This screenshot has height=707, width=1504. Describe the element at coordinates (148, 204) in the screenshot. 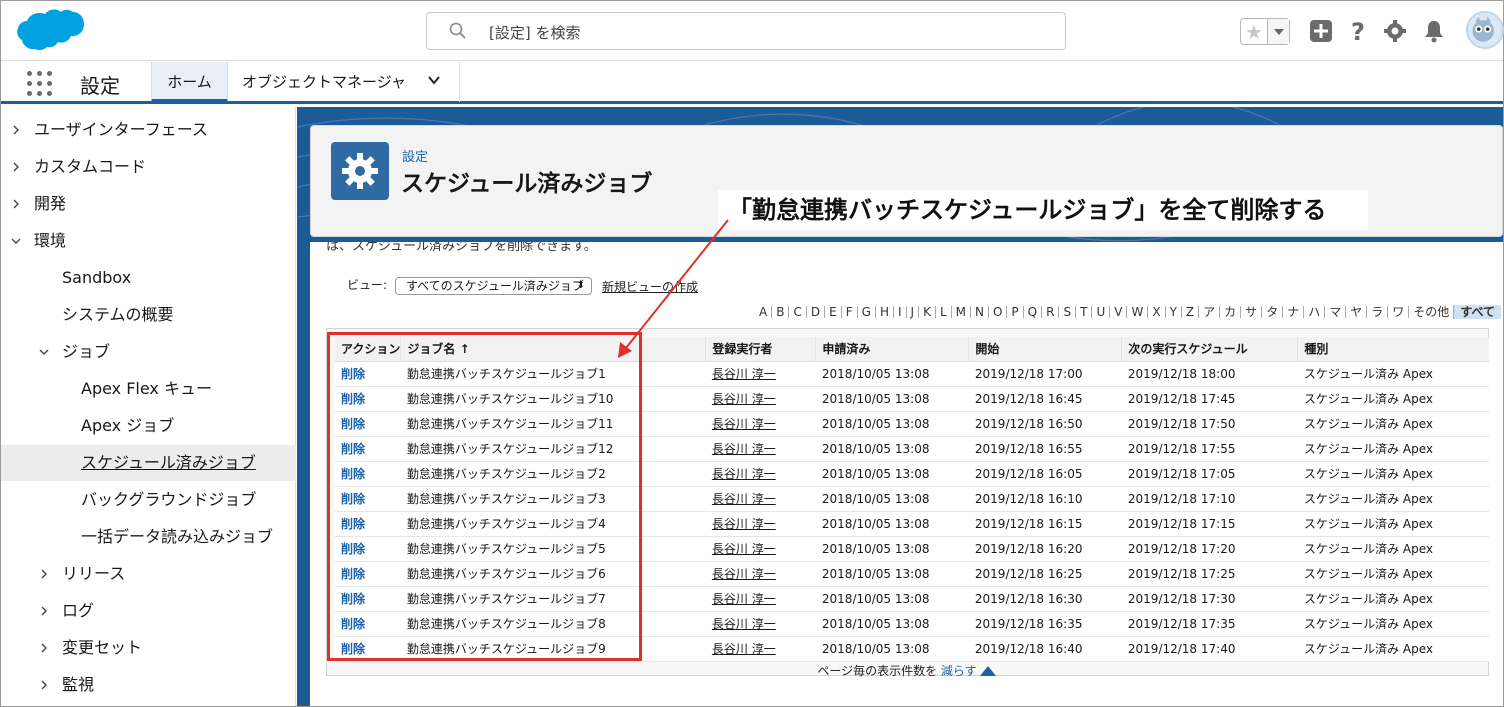

I see `sidebar-item-development: 開発` at that location.